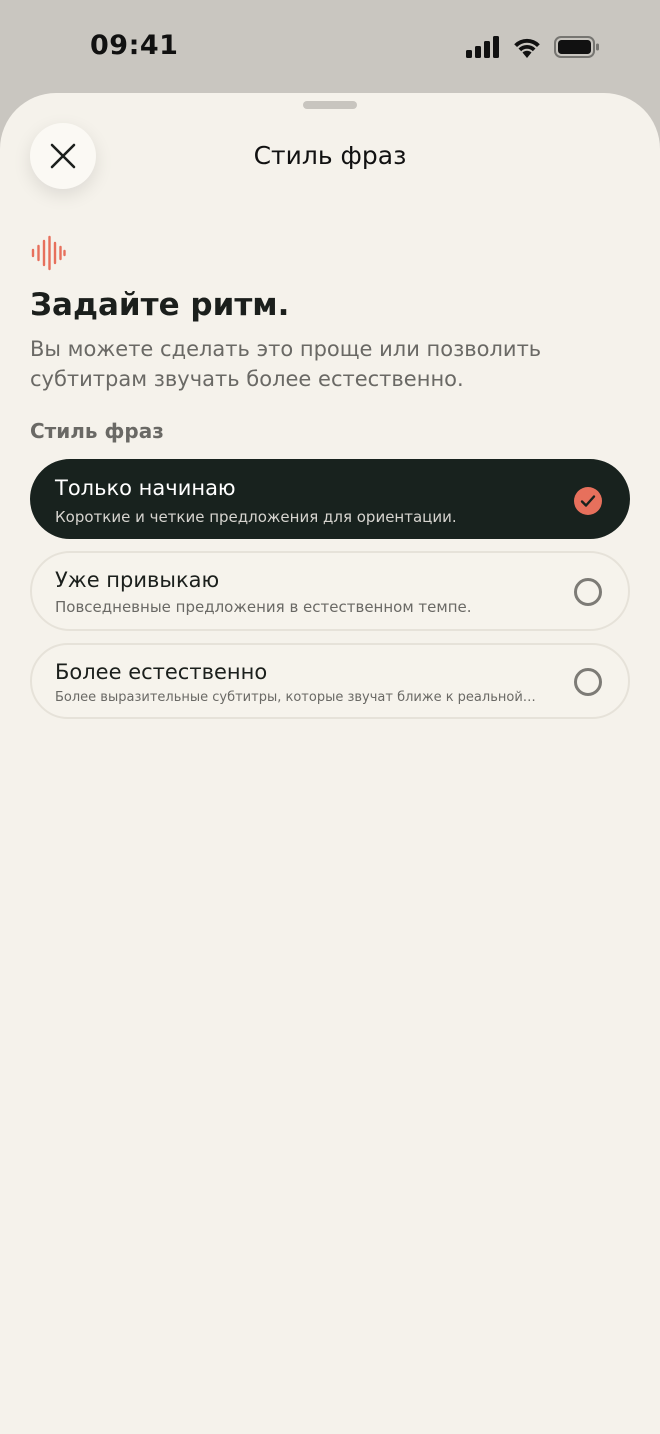 The width and height of the screenshot is (660, 1434). I want to click on sound-wave-icon, so click(48, 253).